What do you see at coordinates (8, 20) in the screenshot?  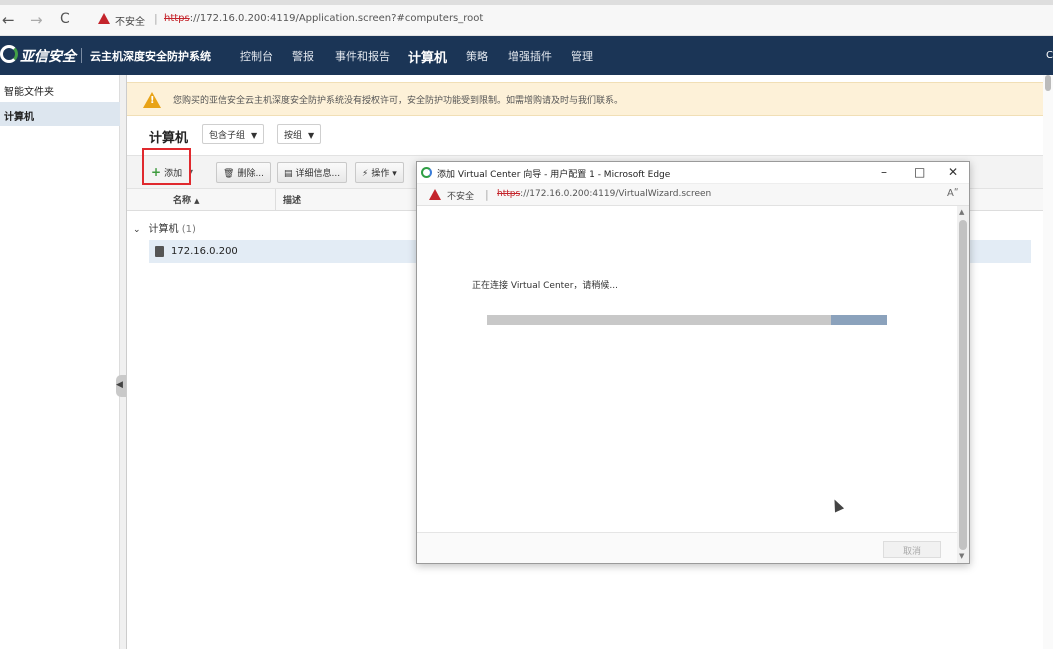 I see `back-icon: ←` at bounding box center [8, 20].